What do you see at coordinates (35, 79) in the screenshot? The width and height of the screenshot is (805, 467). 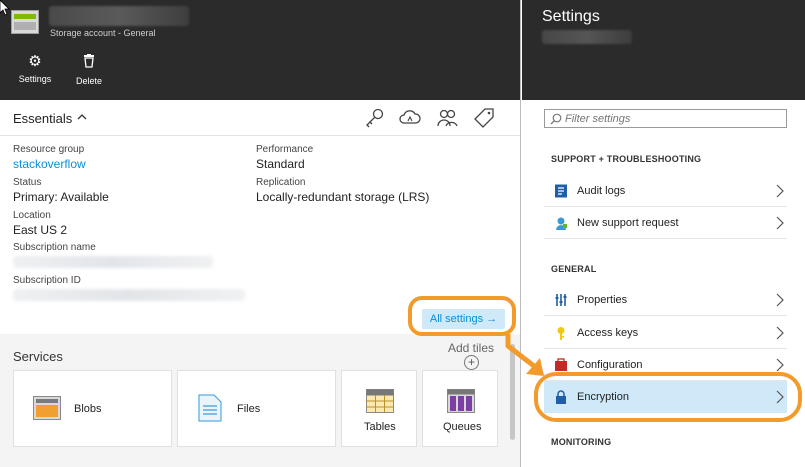 I see `settings-command-label: Settings` at bounding box center [35, 79].